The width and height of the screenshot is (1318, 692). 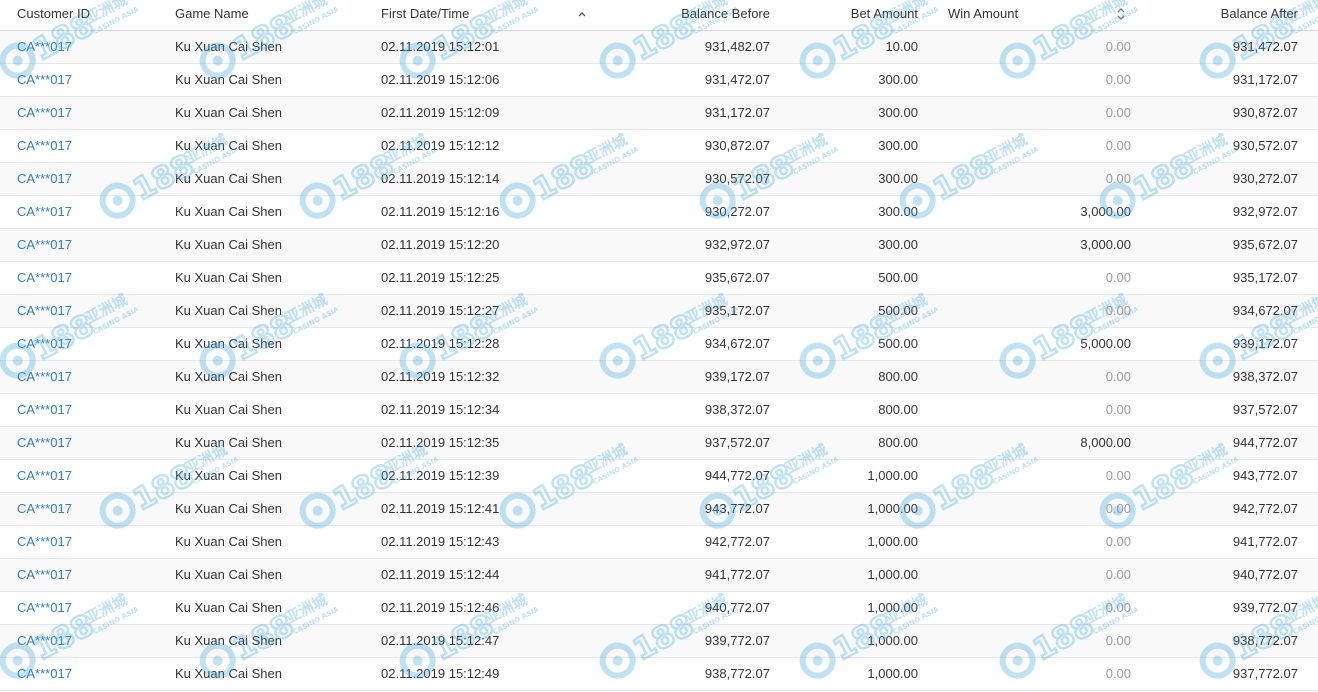 What do you see at coordinates (1265, 211) in the screenshot?
I see `balance-after-cell: 932,972.07` at bounding box center [1265, 211].